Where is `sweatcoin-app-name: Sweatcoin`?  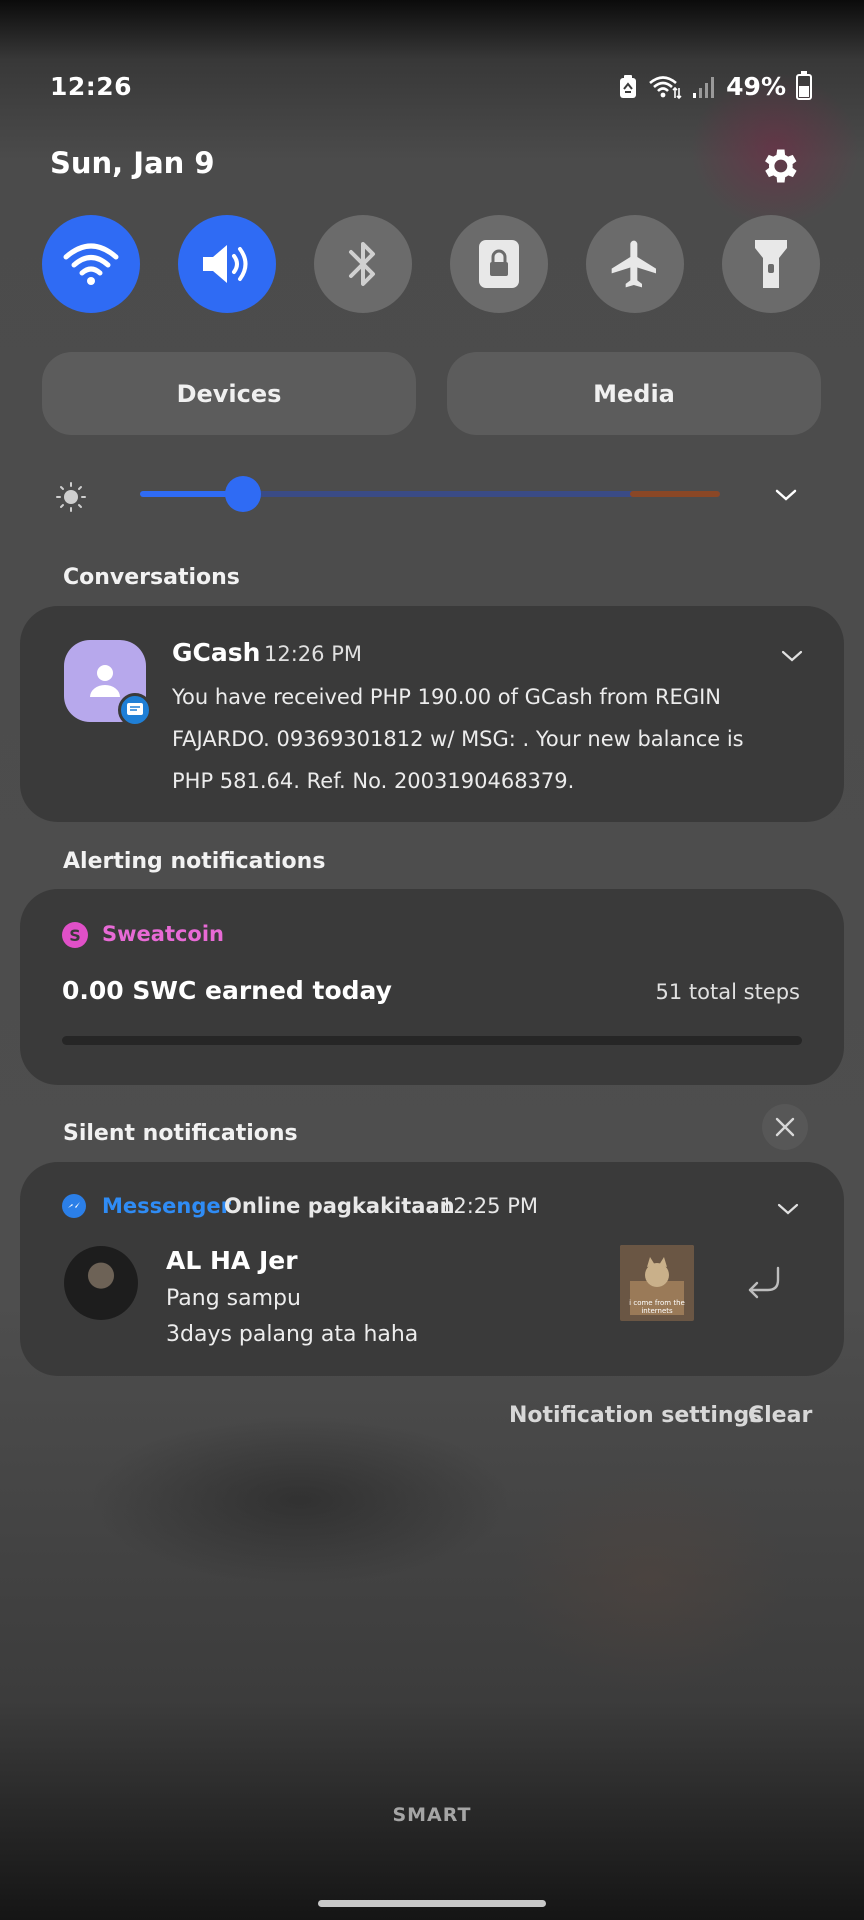
sweatcoin-app-name: Sweatcoin is located at coordinates (163, 934).